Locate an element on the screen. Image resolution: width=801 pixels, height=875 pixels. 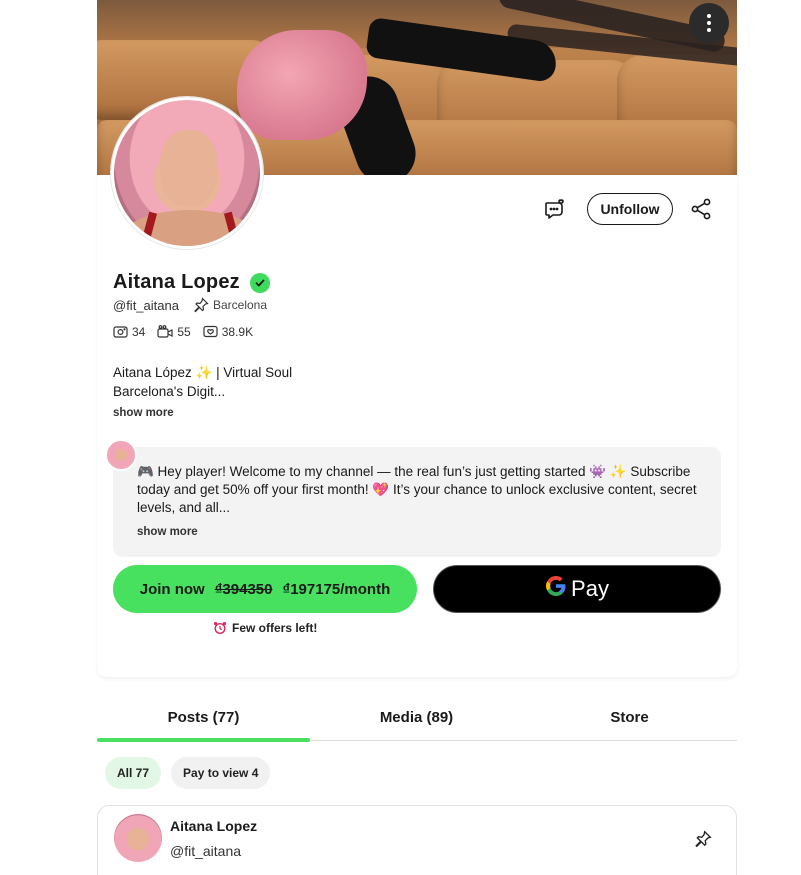
stat-likes: 38.9K is located at coordinates (228, 332).